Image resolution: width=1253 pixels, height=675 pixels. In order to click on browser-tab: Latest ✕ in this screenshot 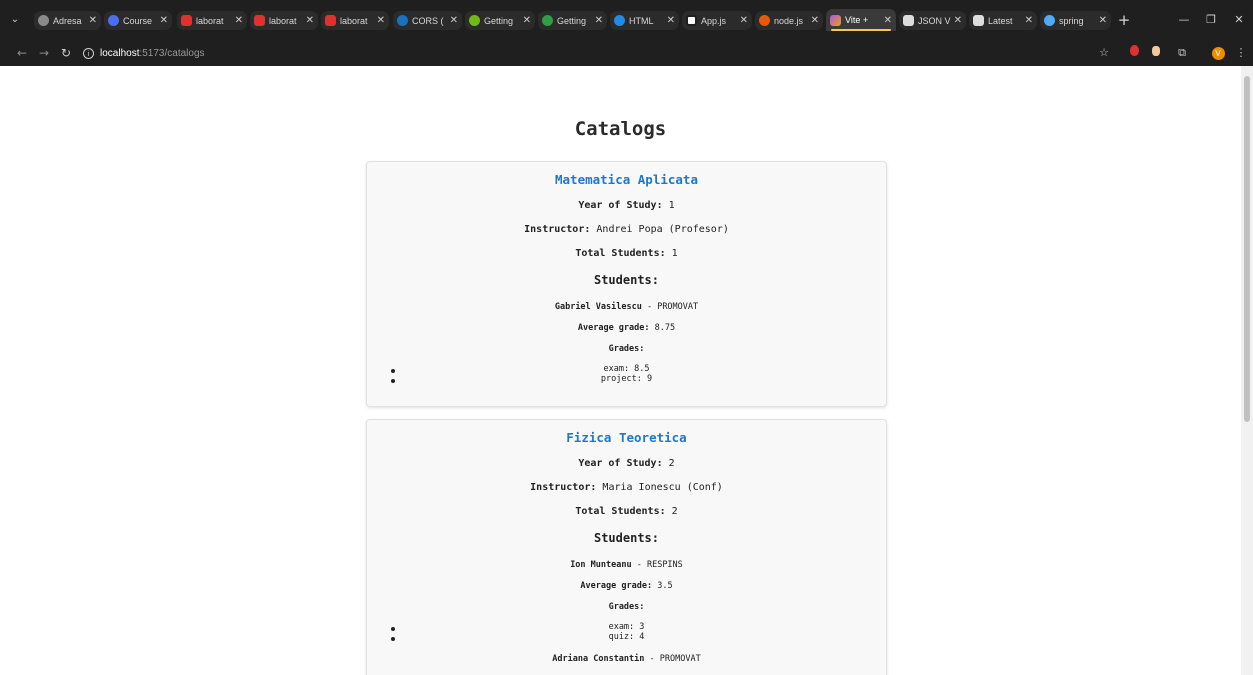, I will do `click(1003, 20)`.